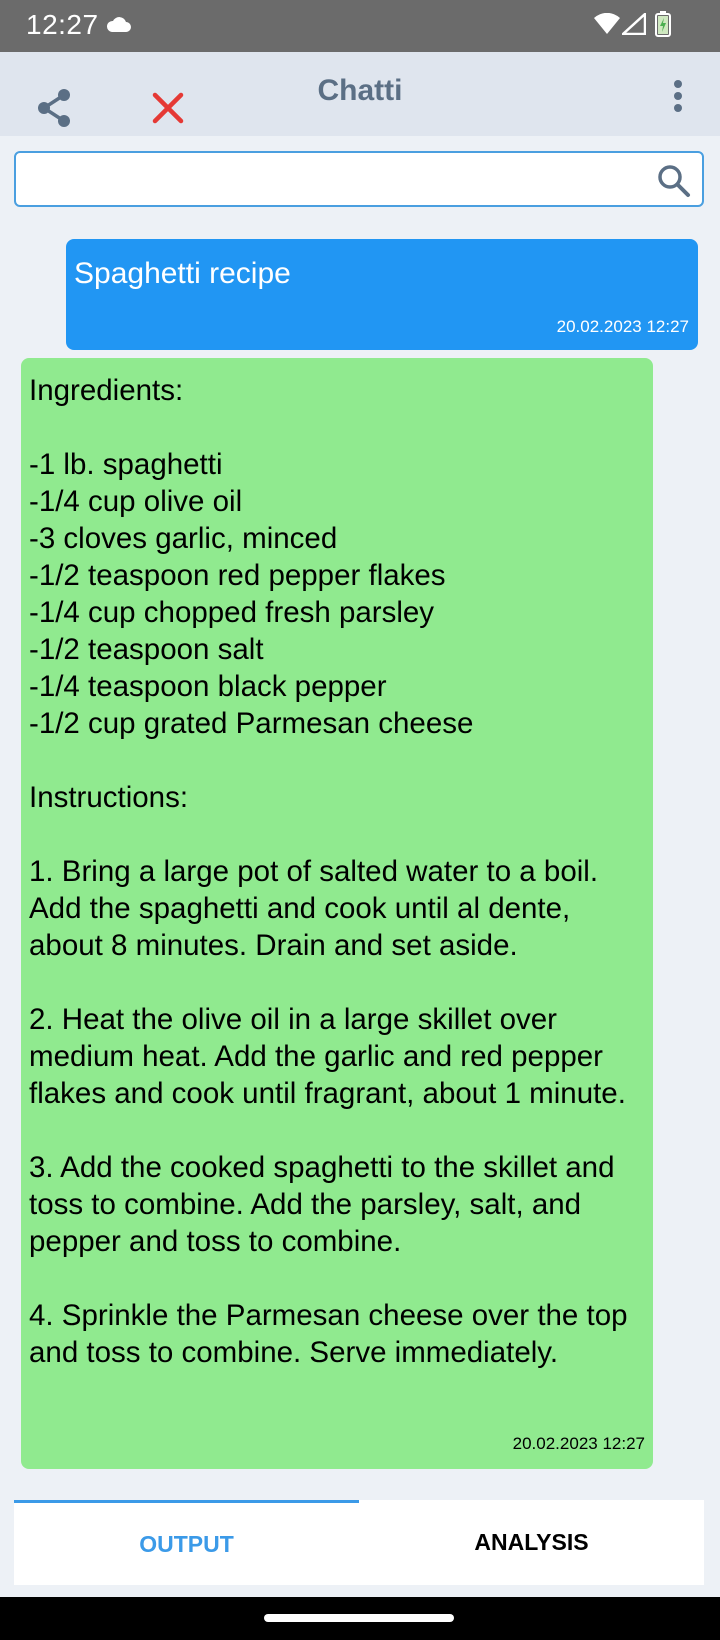 This screenshot has height=1640, width=720. I want to click on more-options-button, so click(678, 96).